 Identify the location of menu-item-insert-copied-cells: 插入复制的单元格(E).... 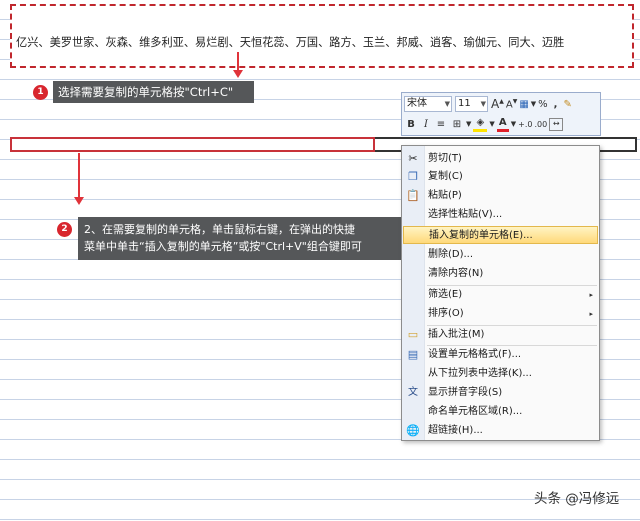
(500, 235).